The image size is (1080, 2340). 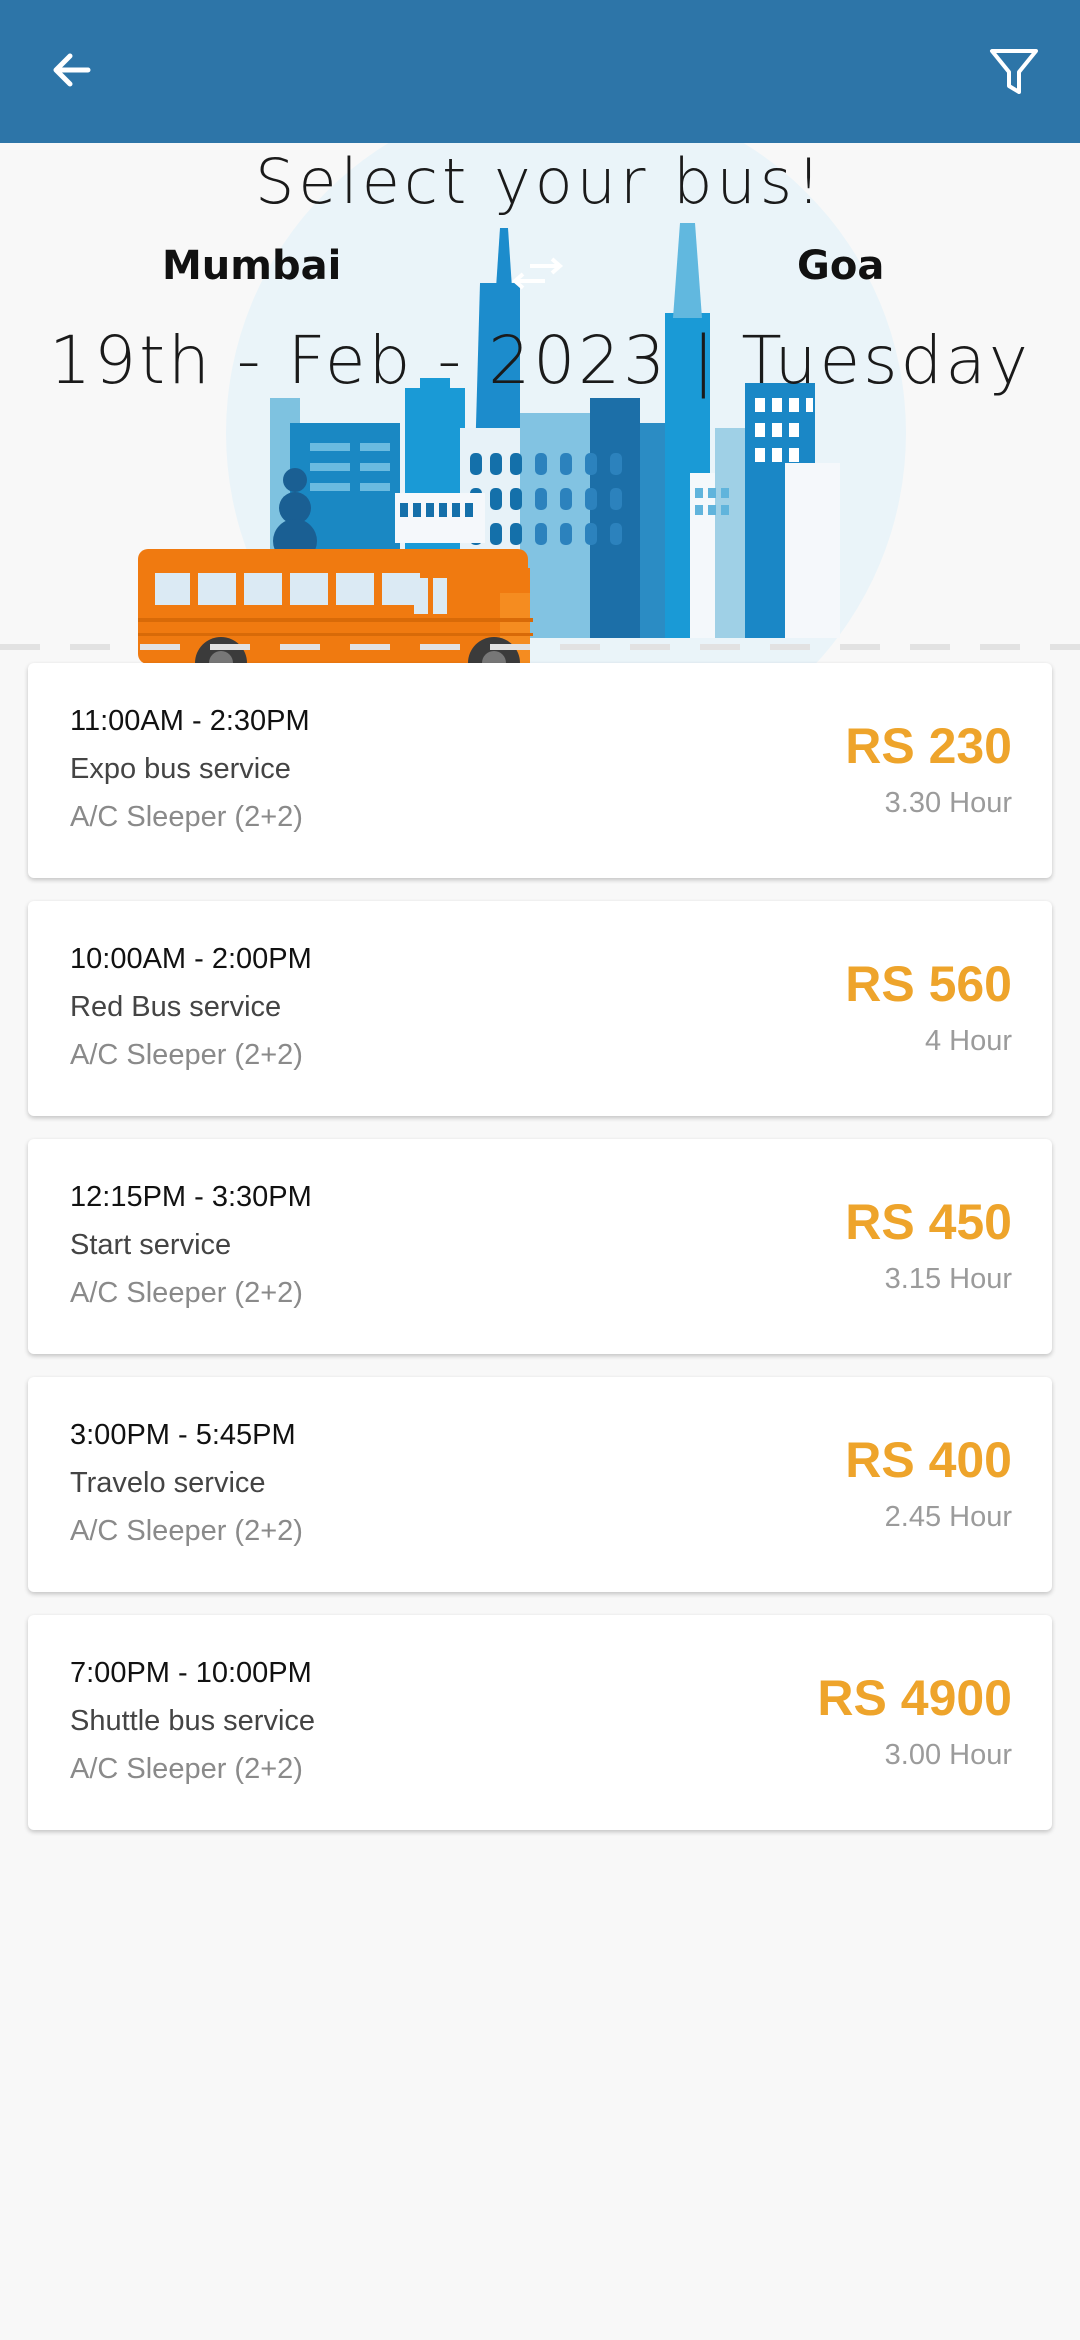 What do you see at coordinates (968, 1041) in the screenshot?
I see `bus-duration: 4 Hour` at bounding box center [968, 1041].